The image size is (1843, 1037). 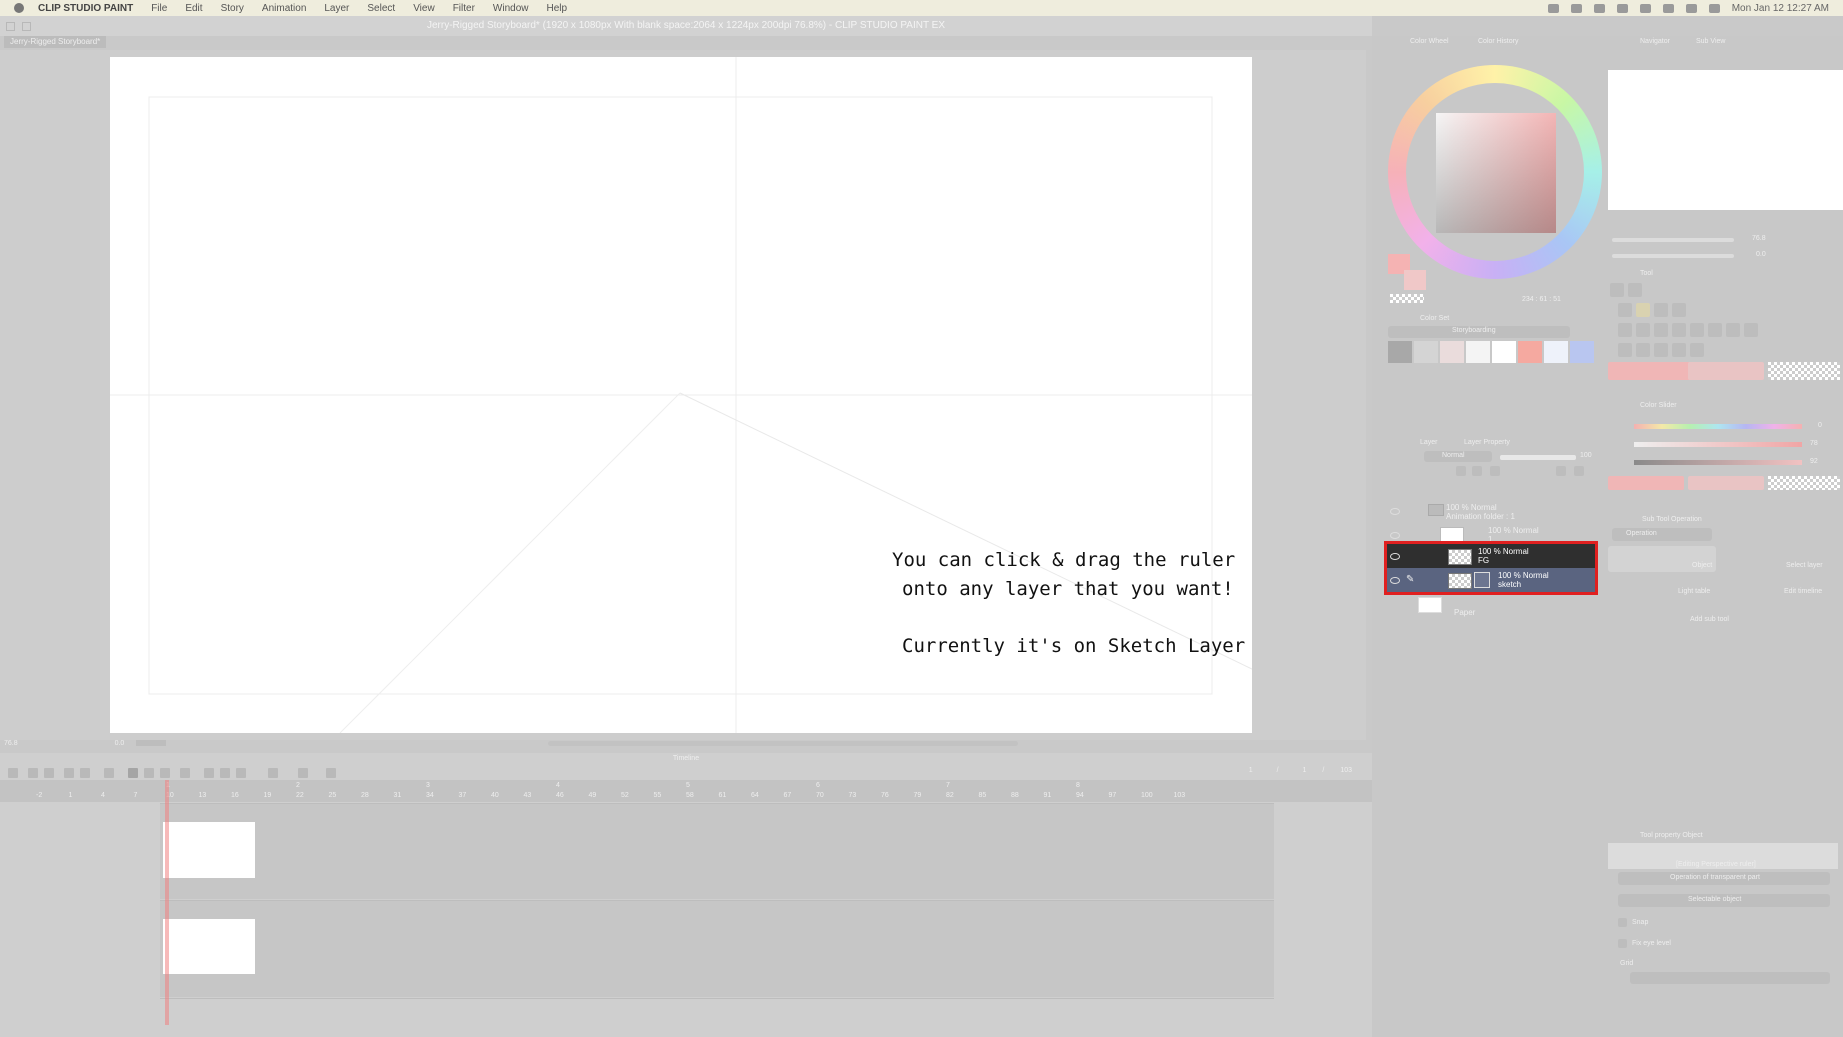 I want to click on text-input-icon, so click(x=1599, y=8).